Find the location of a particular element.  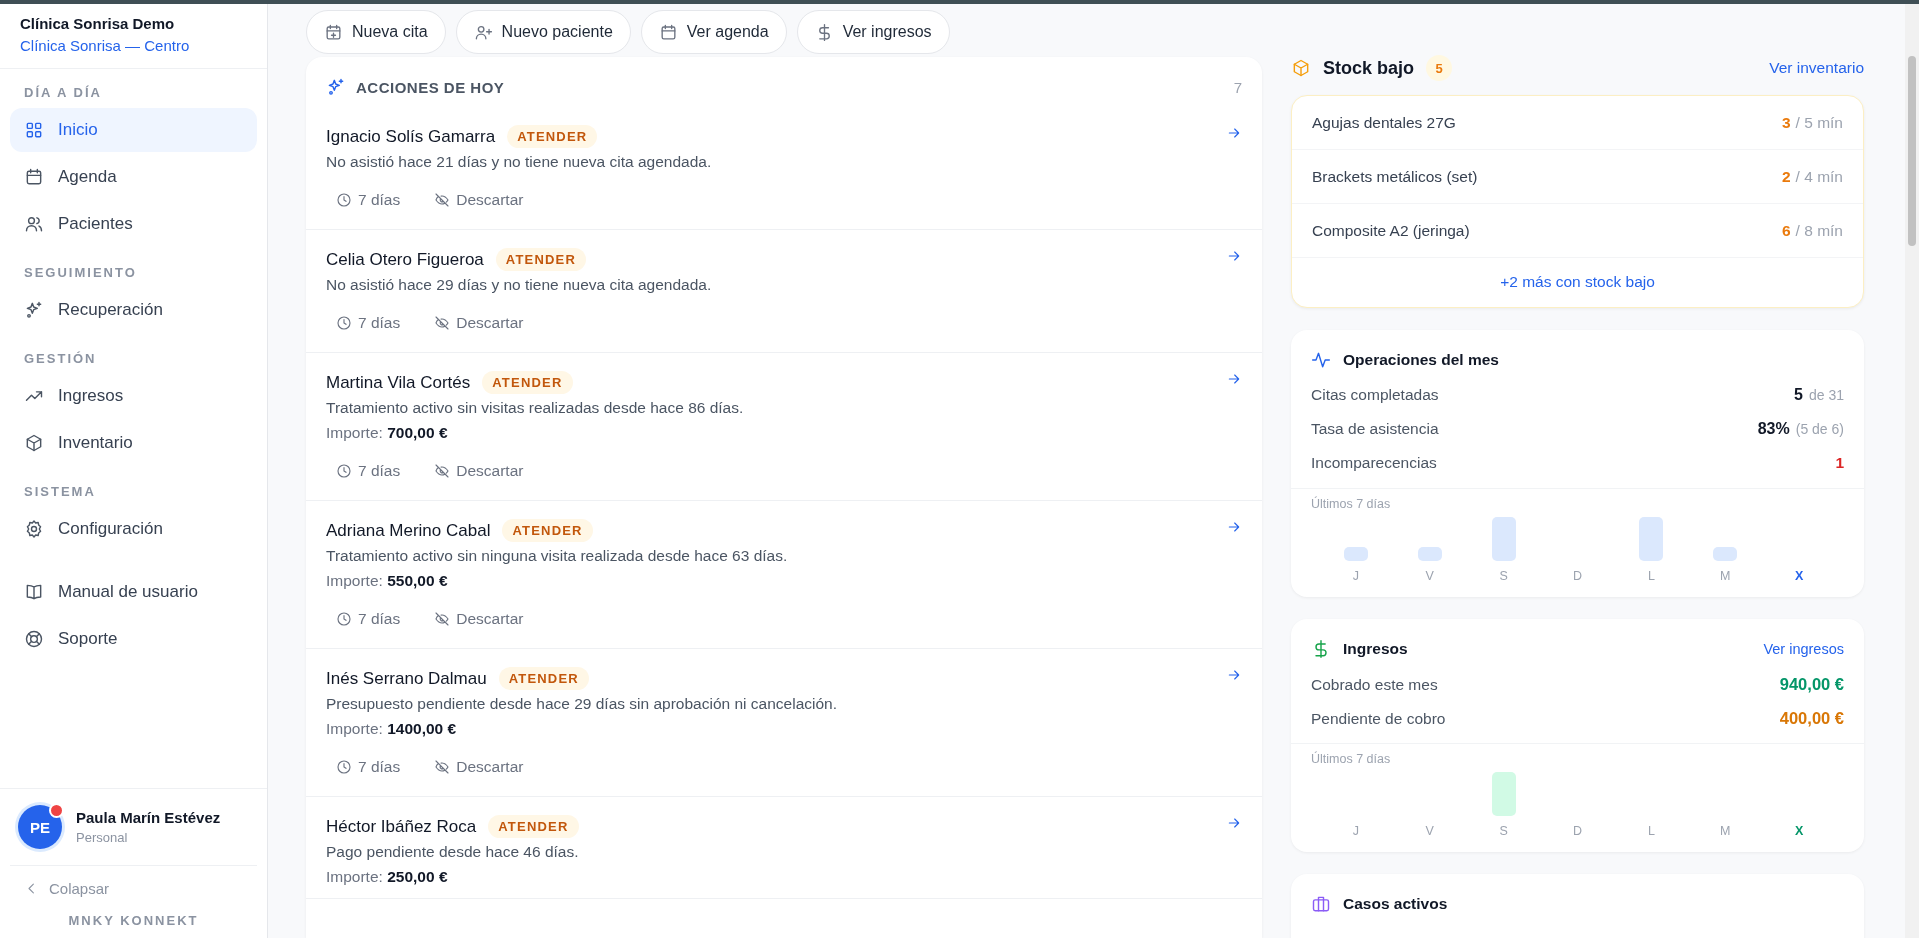

people-icon is located at coordinates (34, 224).